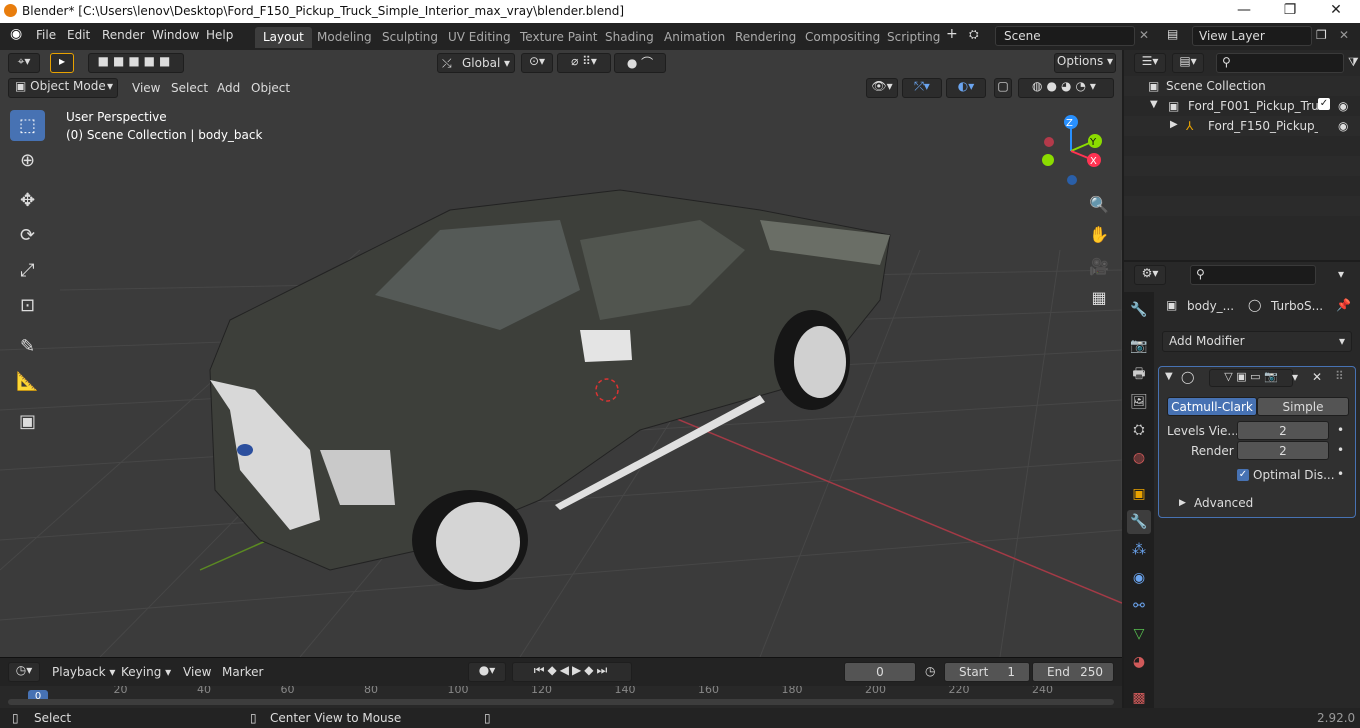 The width and height of the screenshot is (1360, 728). I want to click on outliner-row-scene-collection: ▣ Scene Collection, so click(1242, 86).